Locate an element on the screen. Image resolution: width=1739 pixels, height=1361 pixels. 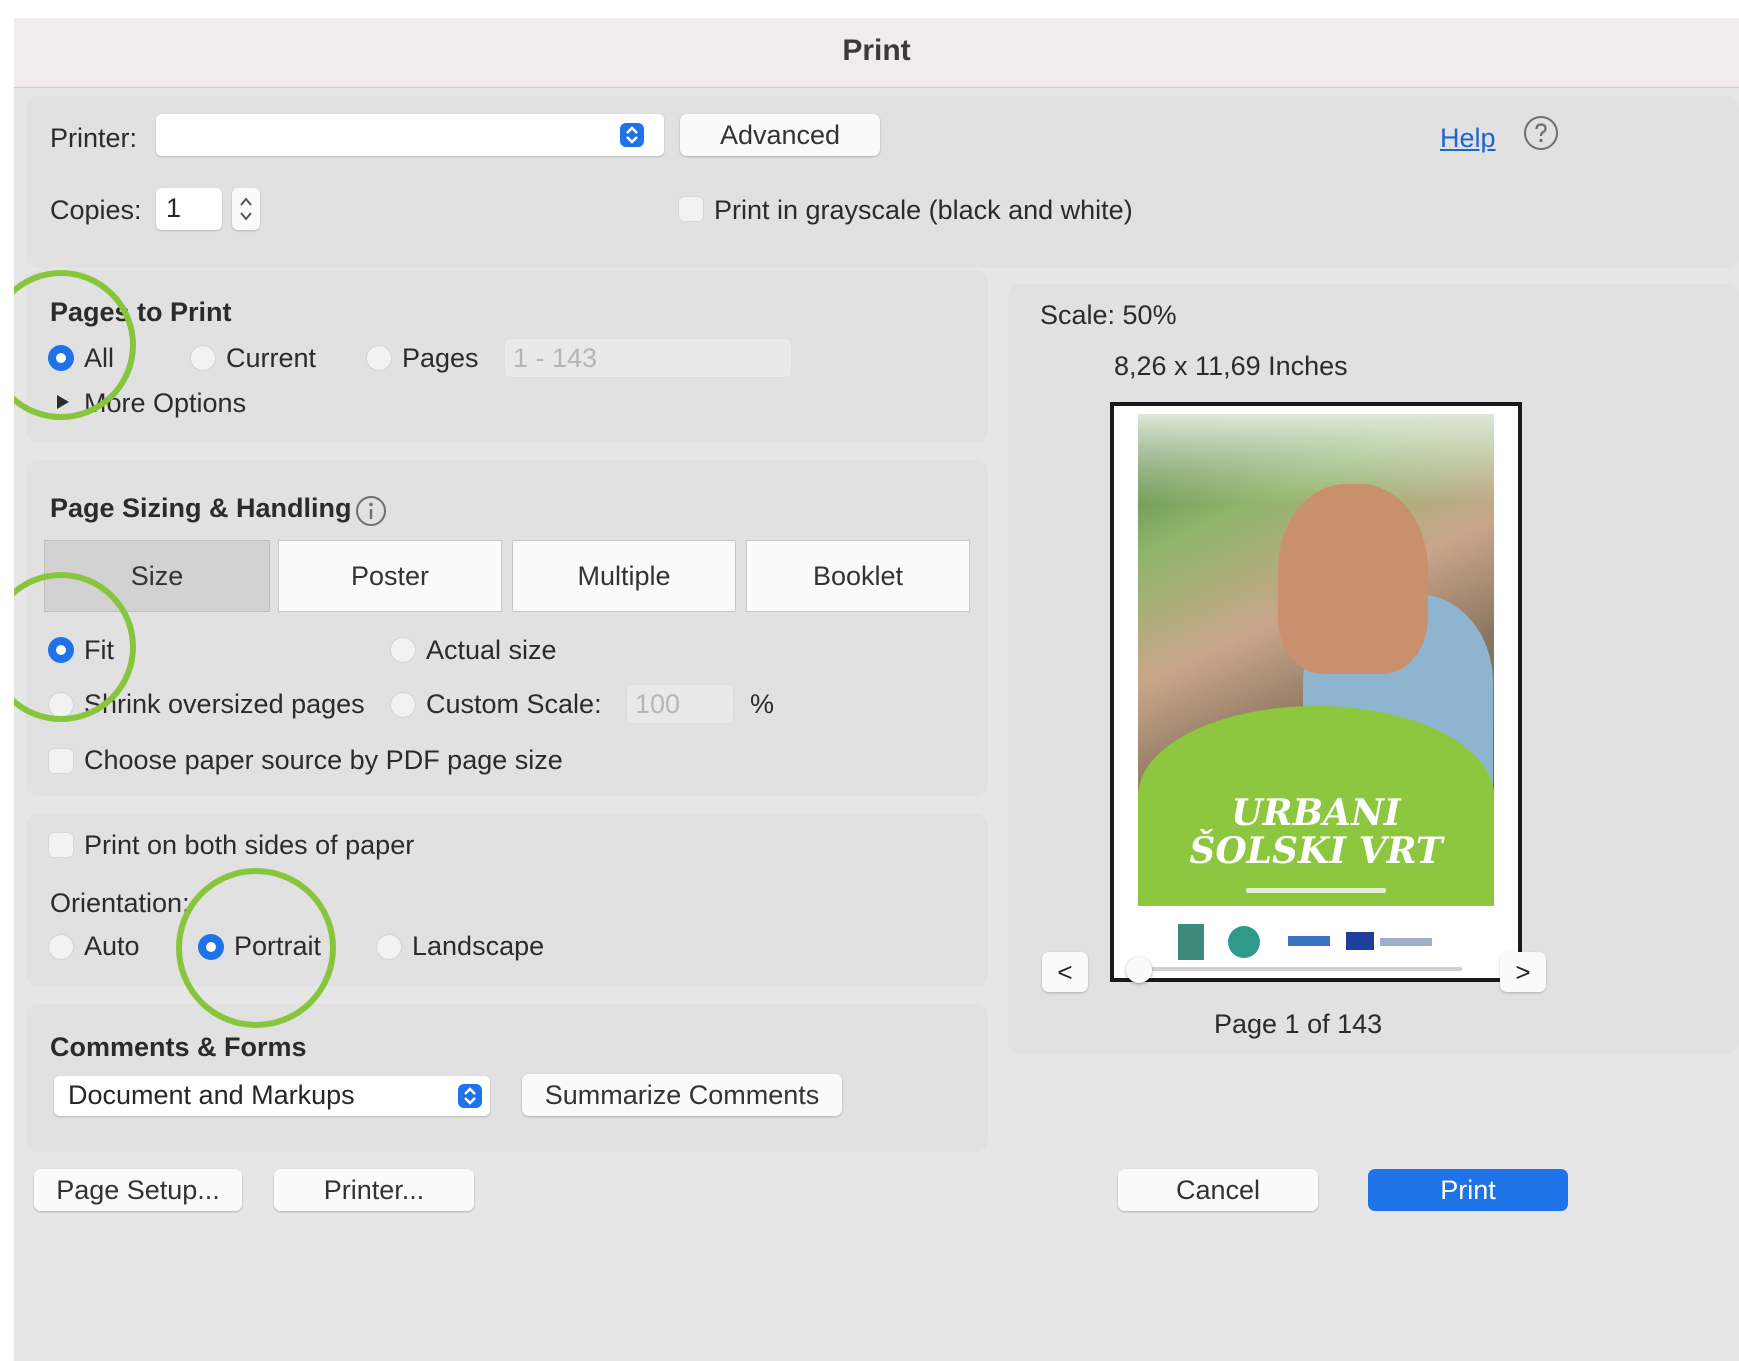
tab-booklet: Booklet is located at coordinates (858, 576).